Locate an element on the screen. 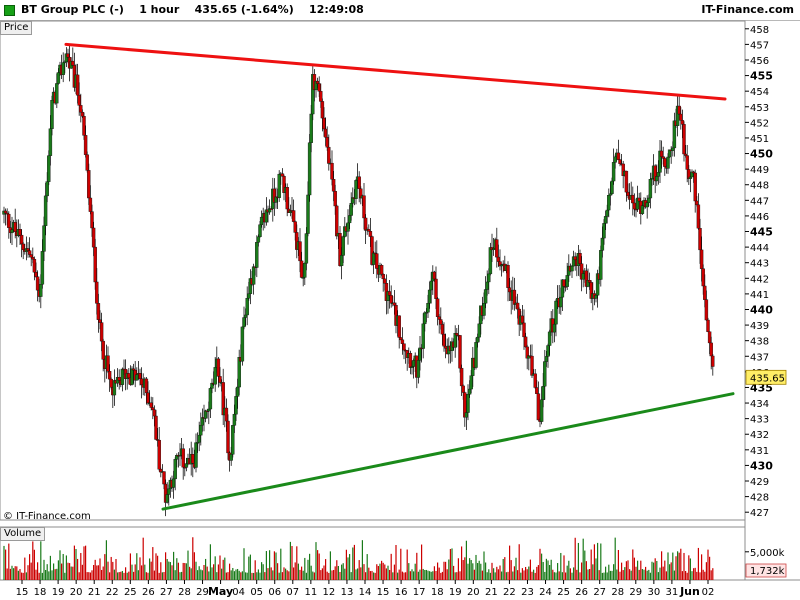 The height and width of the screenshot is (600, 800). x-tick-label: 21 is located at coordinates (491, 592).